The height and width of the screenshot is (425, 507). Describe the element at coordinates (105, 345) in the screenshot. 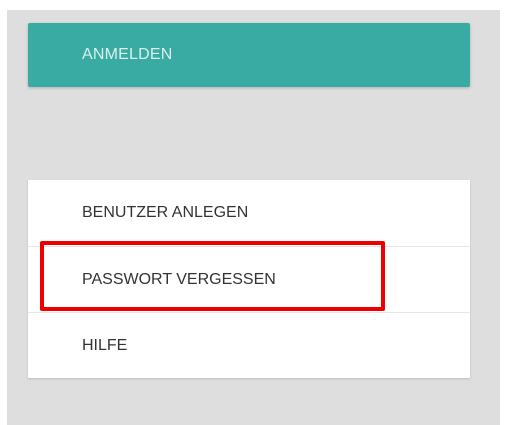

I see `menu-item-label: HILFE` at that location.